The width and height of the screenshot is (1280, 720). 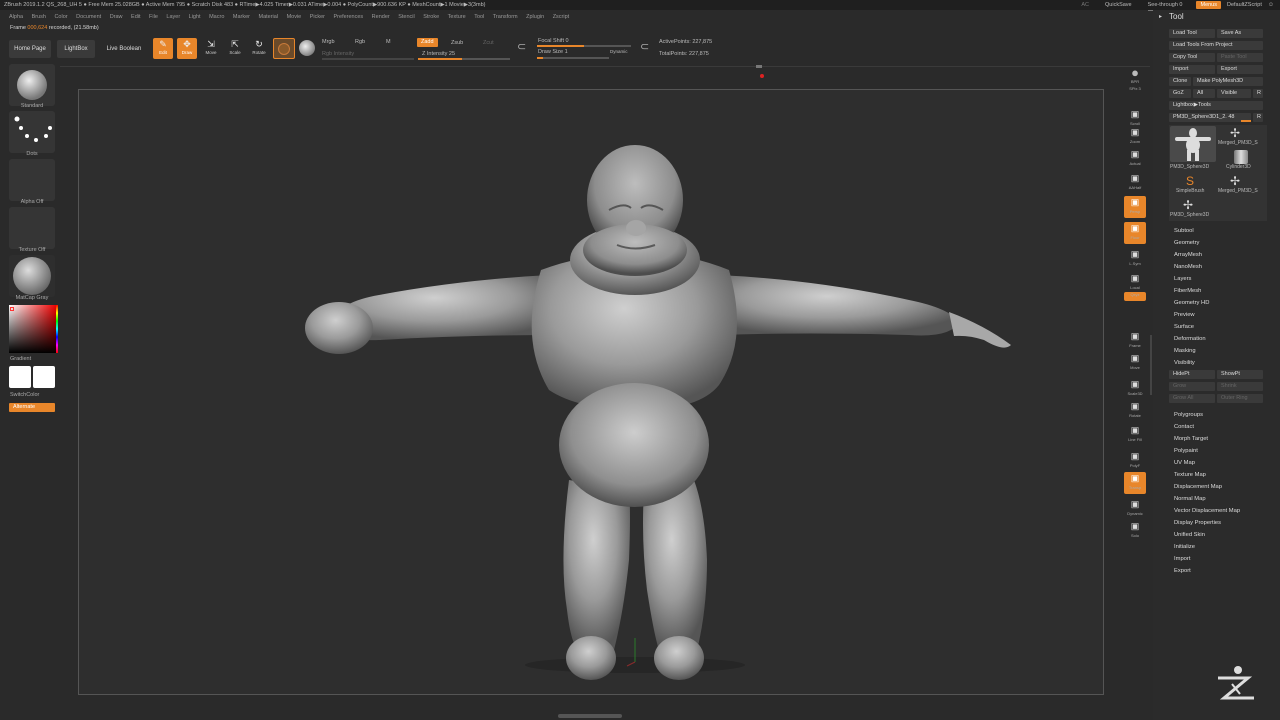 I want to click on menu-transform: Transform, so click(x=505, y=17).